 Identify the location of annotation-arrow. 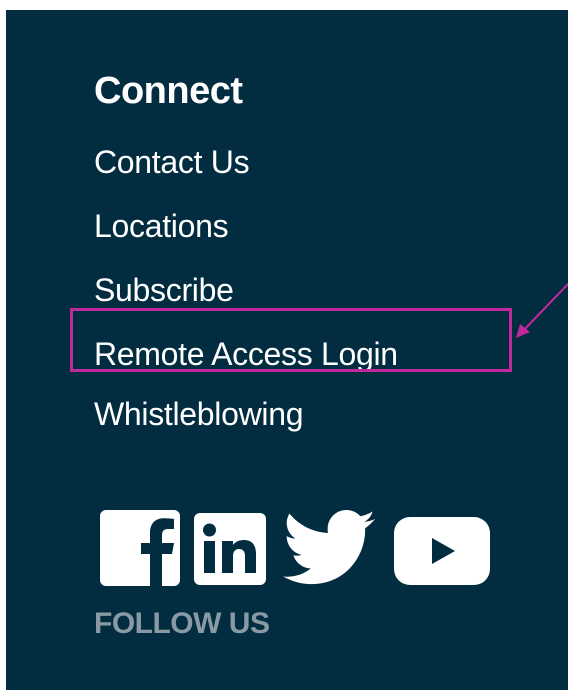
(542, 310).